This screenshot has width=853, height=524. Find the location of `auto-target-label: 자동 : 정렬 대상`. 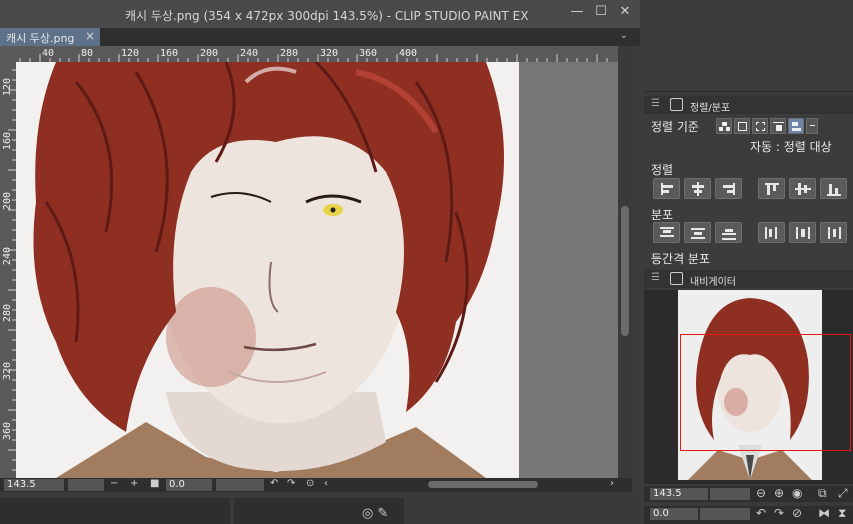

auto-target-label: 자동 : 정렬 대상 is located at coordinates (791, 147).